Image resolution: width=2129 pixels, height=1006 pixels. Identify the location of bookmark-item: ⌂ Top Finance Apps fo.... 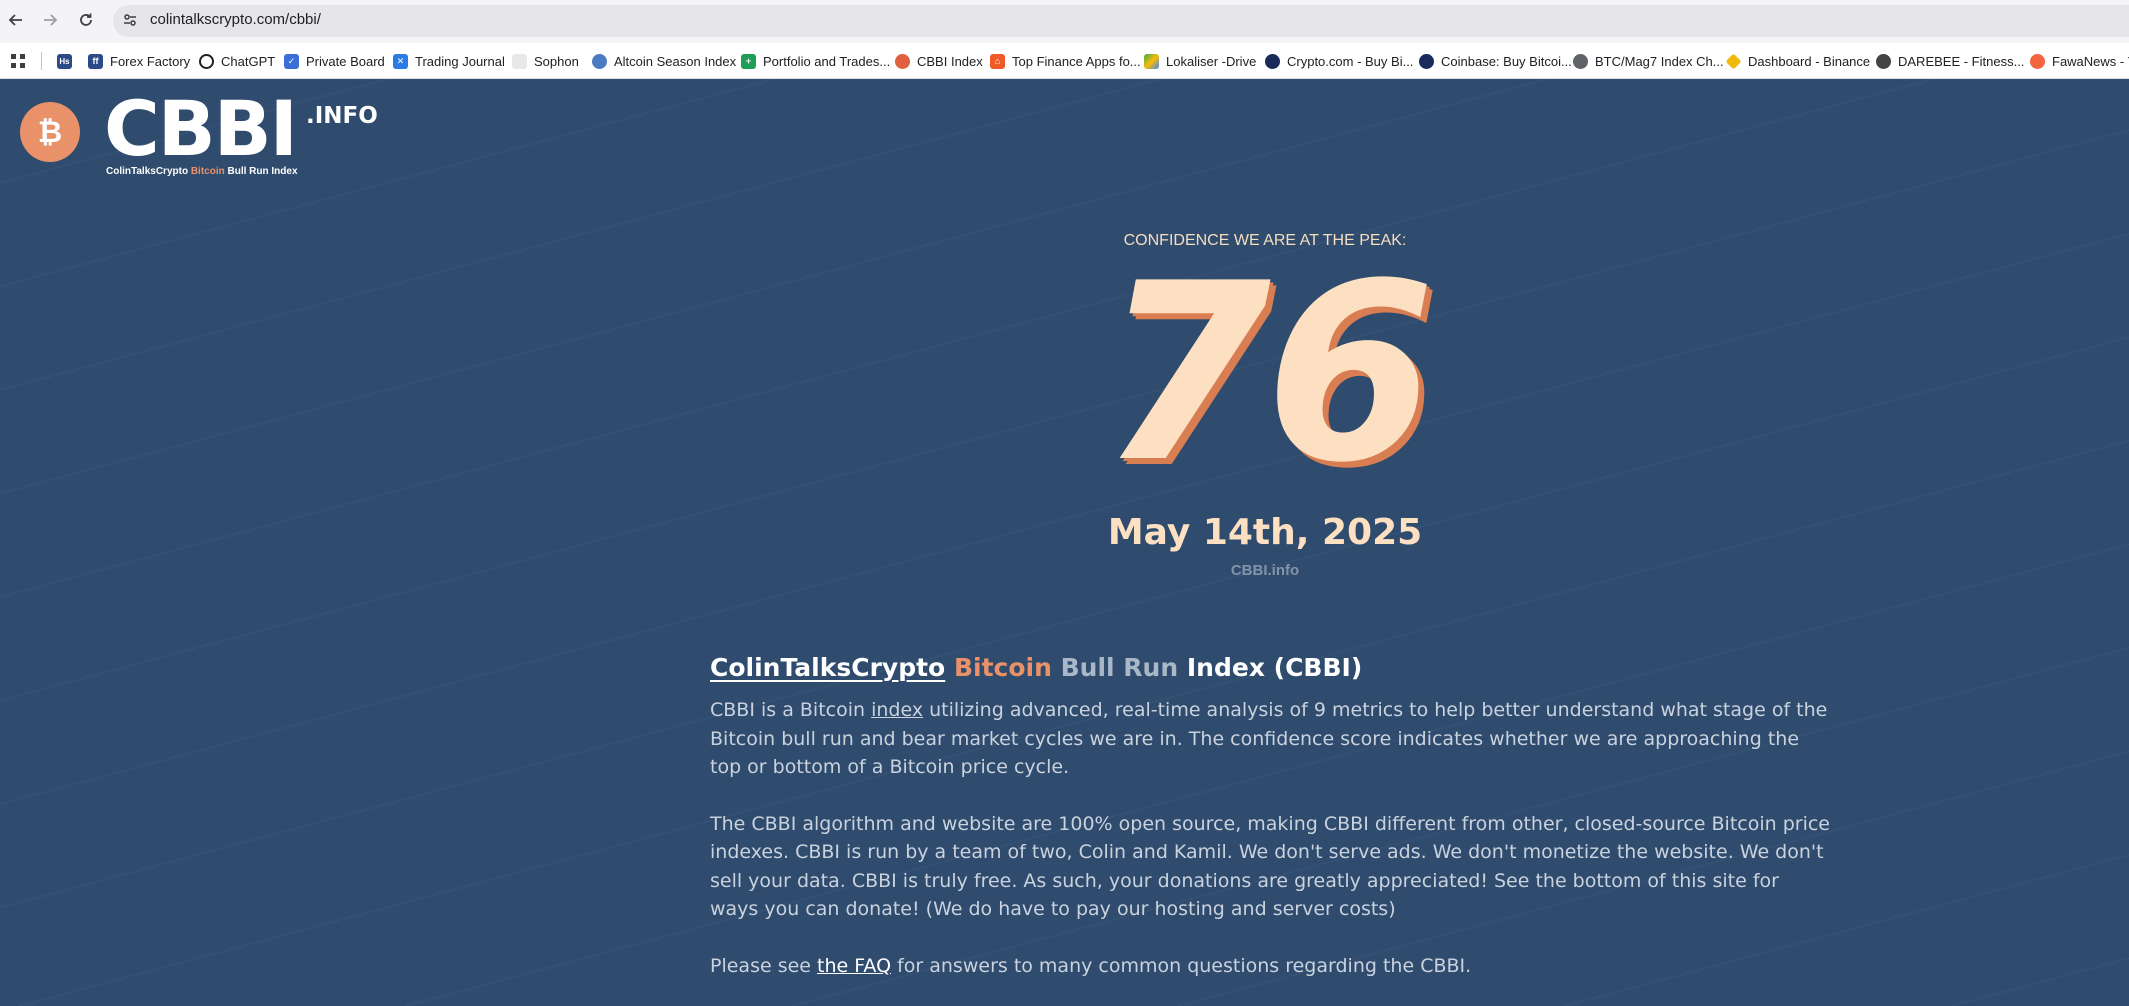
(1065, 61).